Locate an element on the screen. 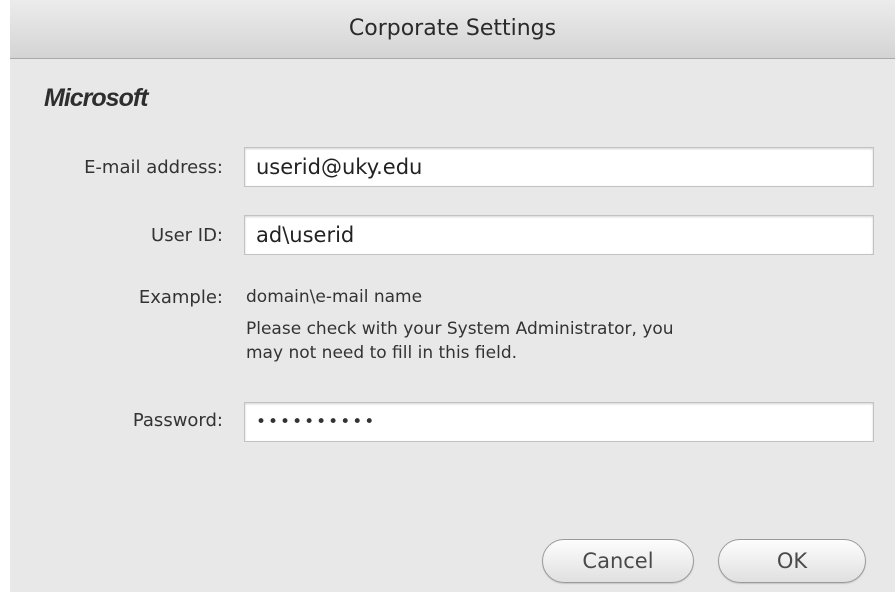 The width and height of the screenshot is (895, 592). window-title: Corporate Settings is located at coordinates (452, 29).